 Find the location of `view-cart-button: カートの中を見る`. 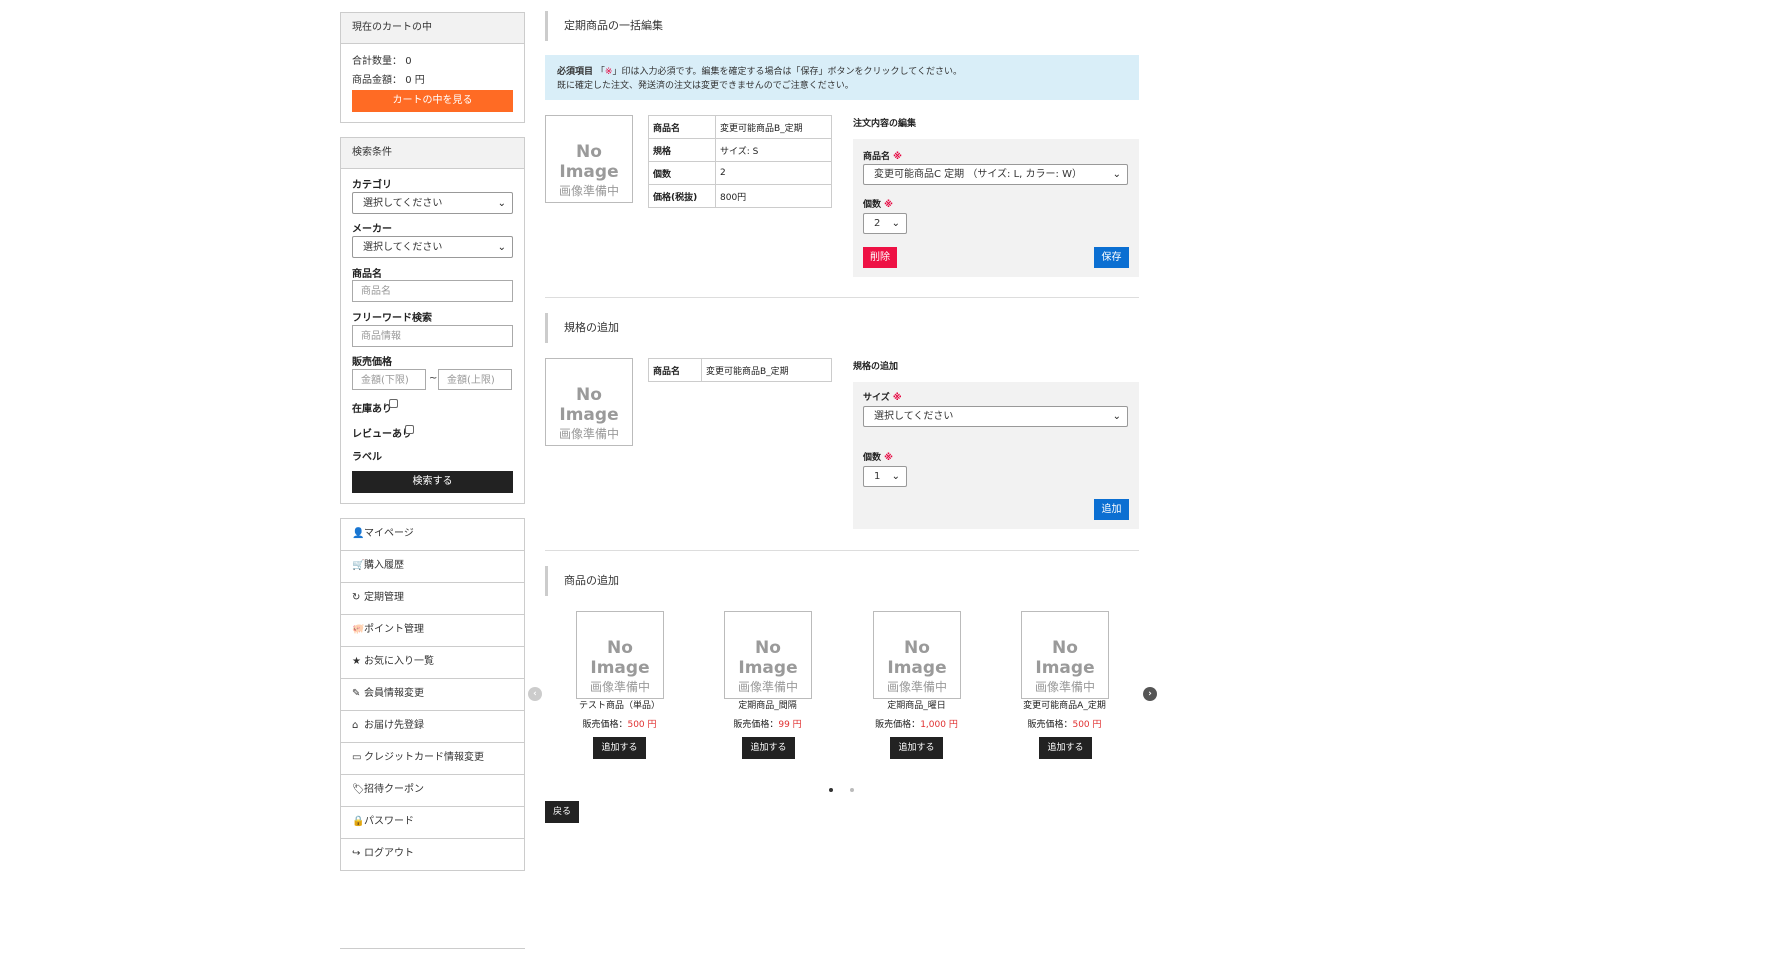

view-cart-button: カートの中を見る is located at coordinates (432, 101).